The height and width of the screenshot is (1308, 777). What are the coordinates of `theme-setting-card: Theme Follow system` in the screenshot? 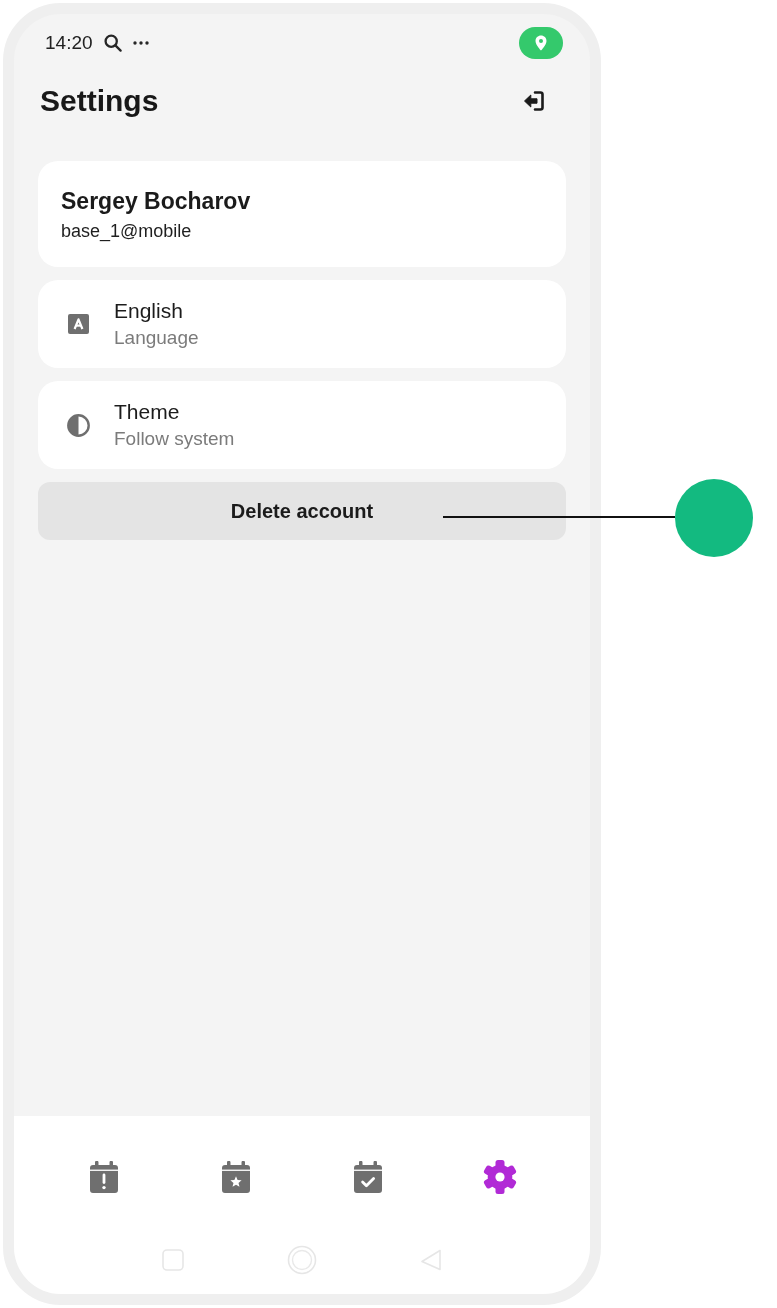 It's located at (302, 425).